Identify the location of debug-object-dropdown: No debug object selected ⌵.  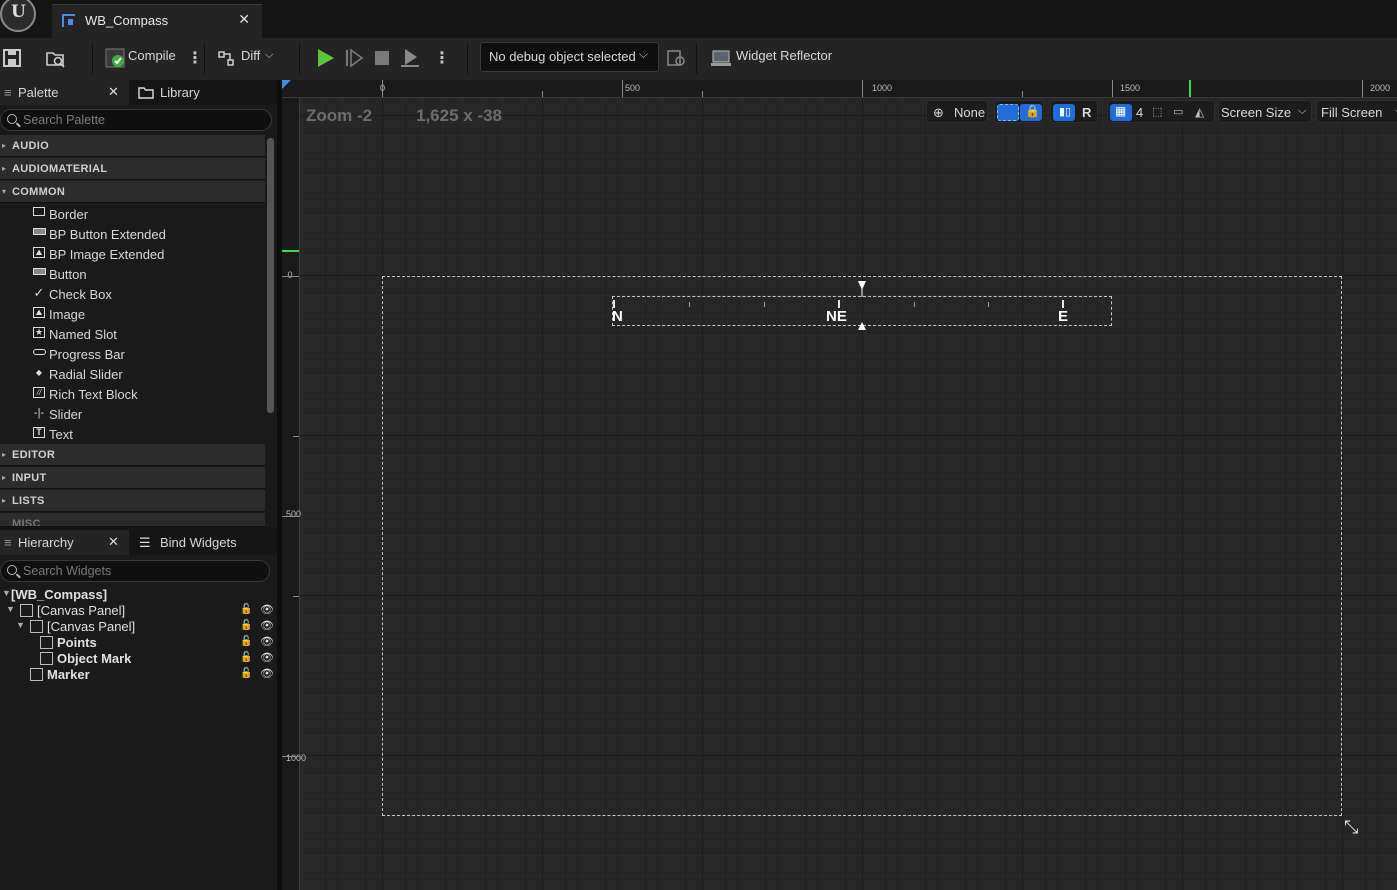
(569, 57).